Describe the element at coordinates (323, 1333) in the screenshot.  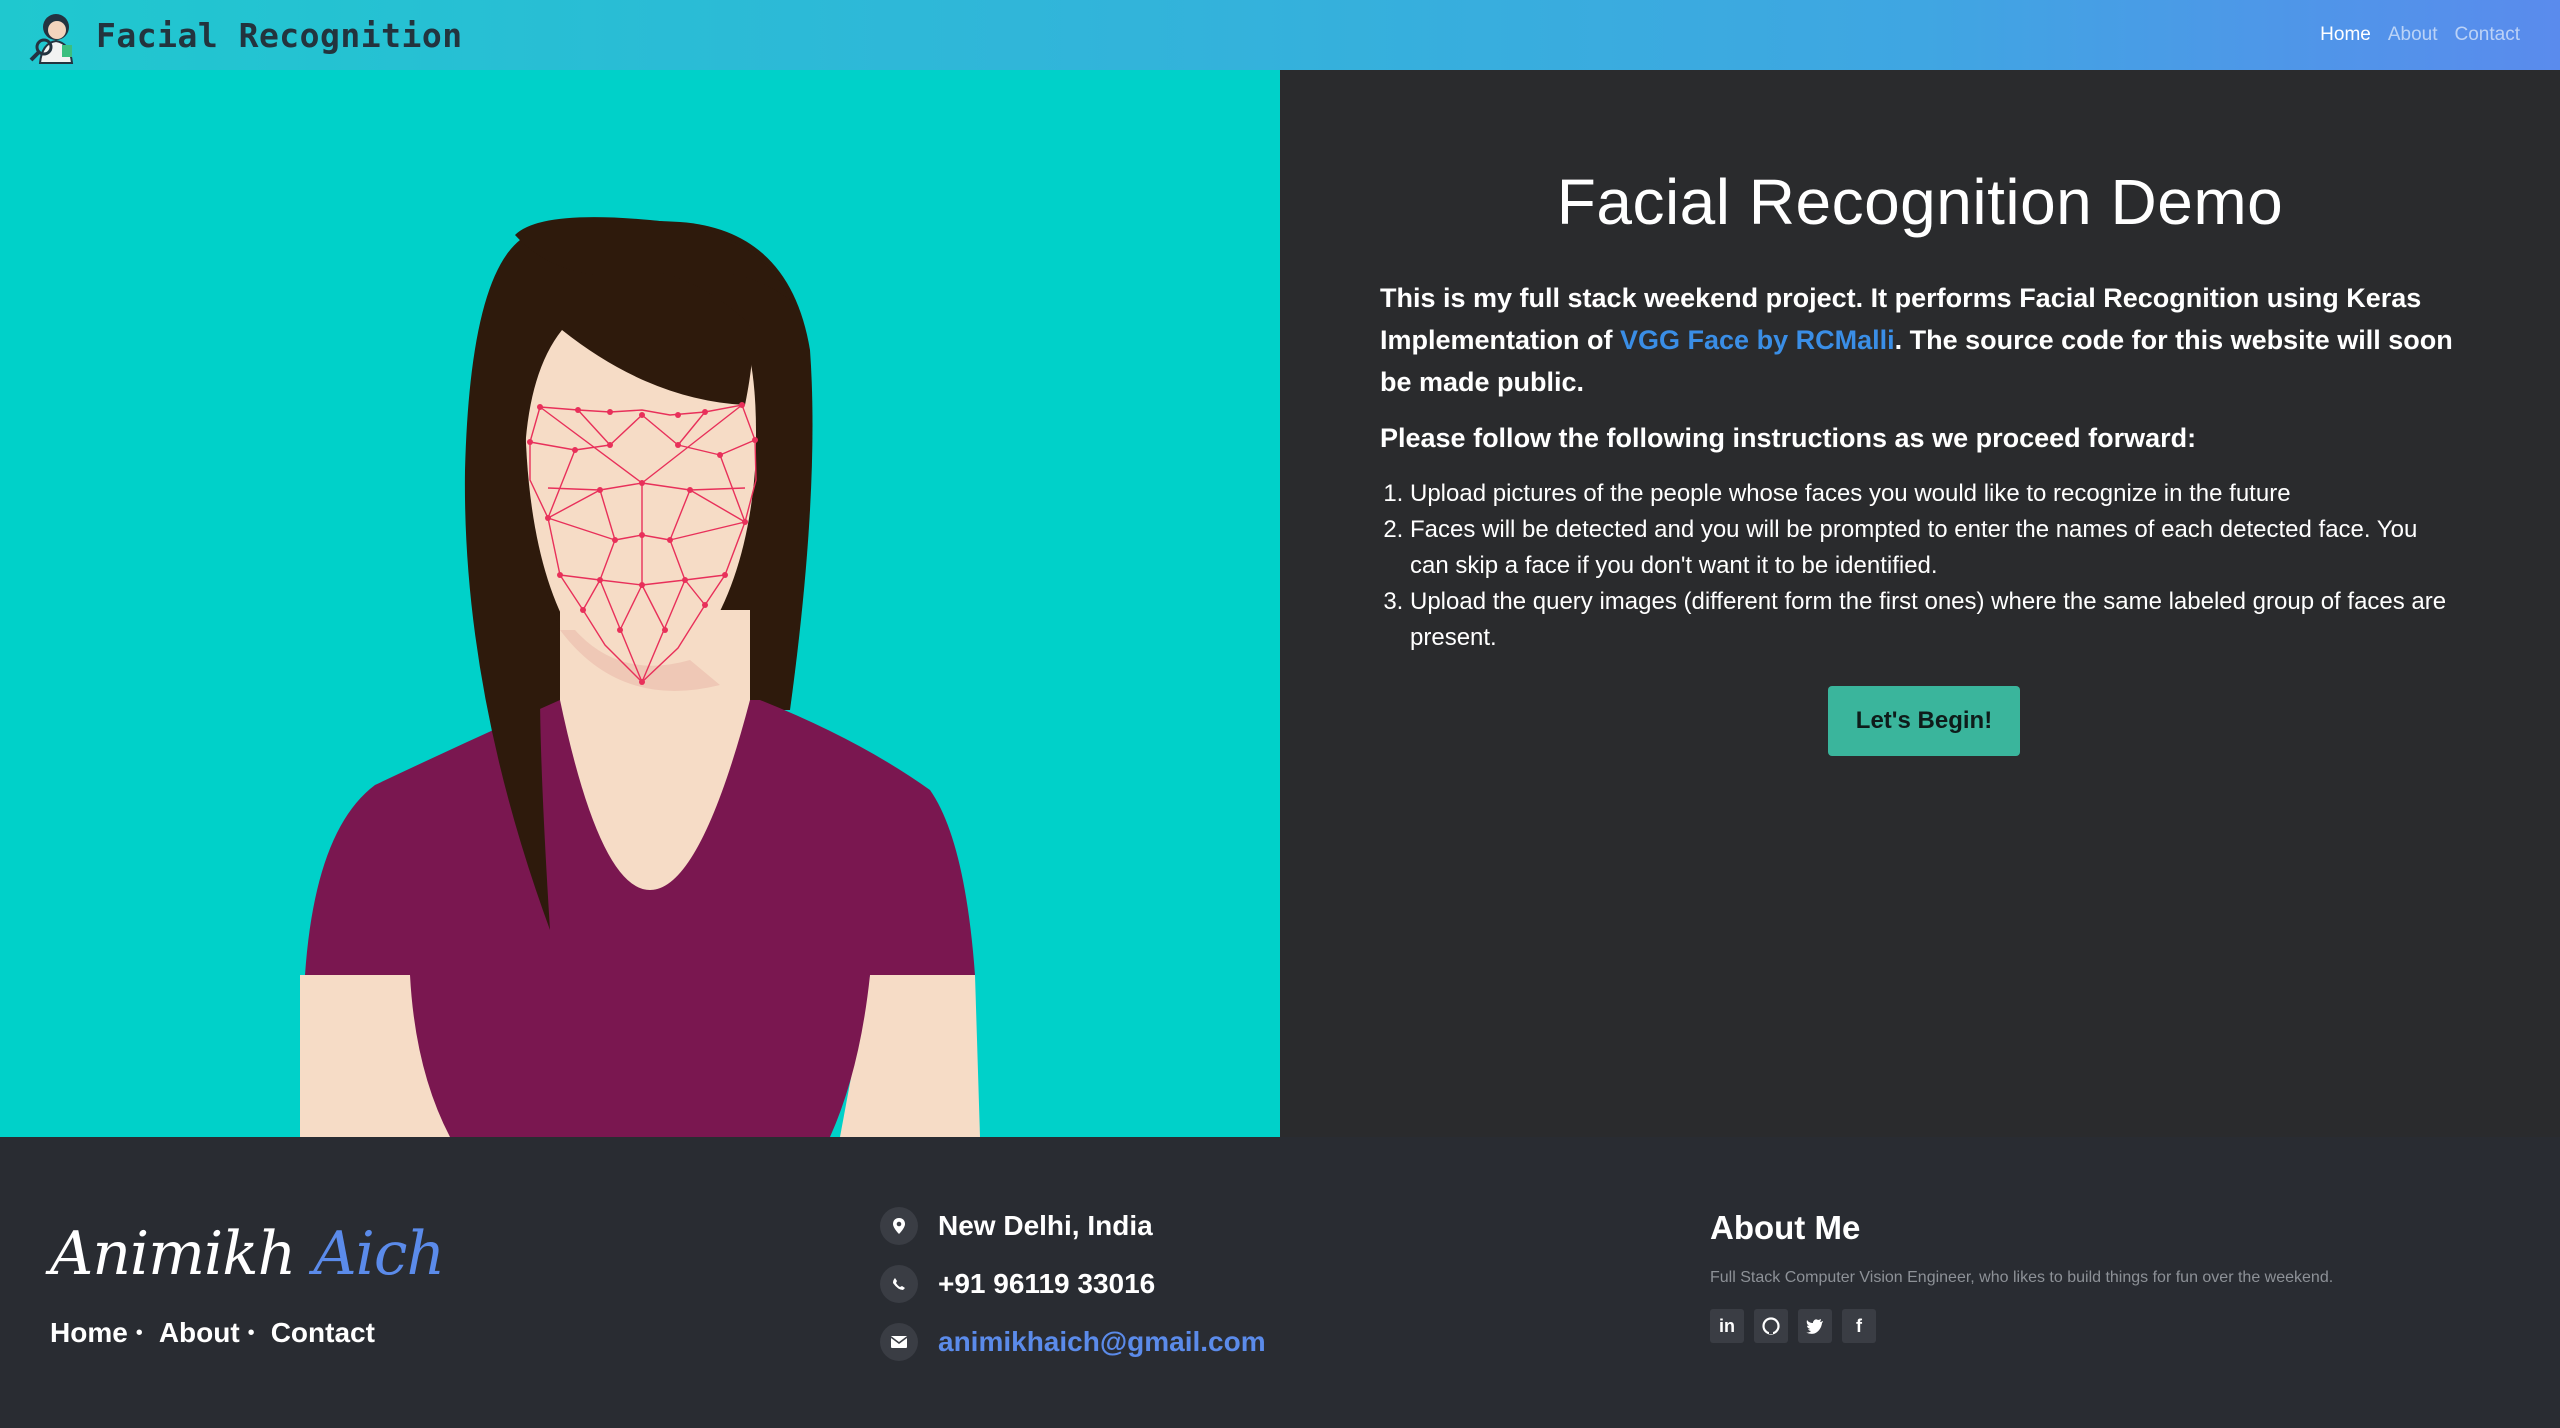
I see `footer-contact-link: Contact` at that location.